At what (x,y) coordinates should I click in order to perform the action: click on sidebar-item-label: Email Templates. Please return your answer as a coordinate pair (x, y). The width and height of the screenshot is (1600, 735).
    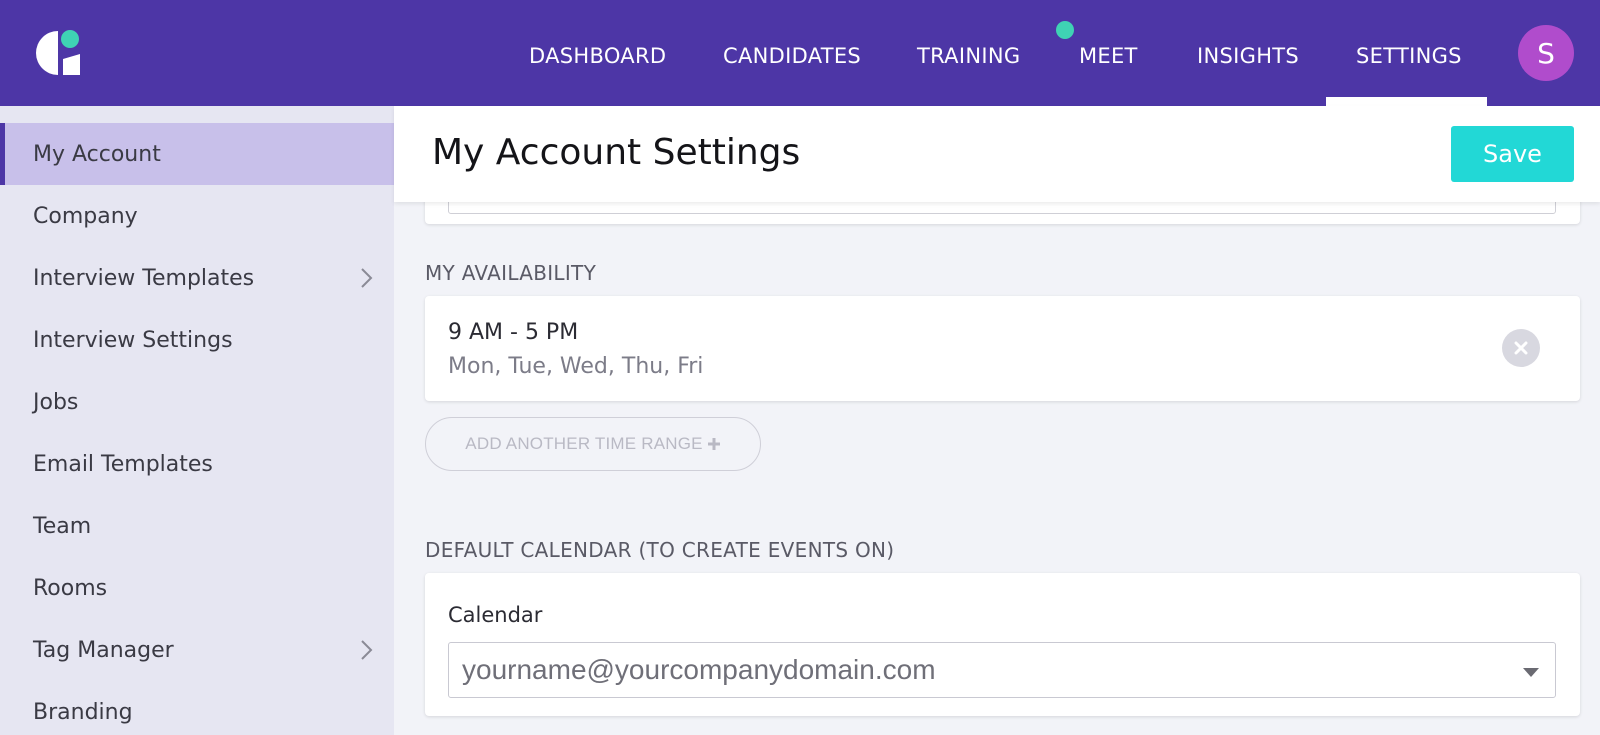
    Looking at the image, I should click on (123, 464).